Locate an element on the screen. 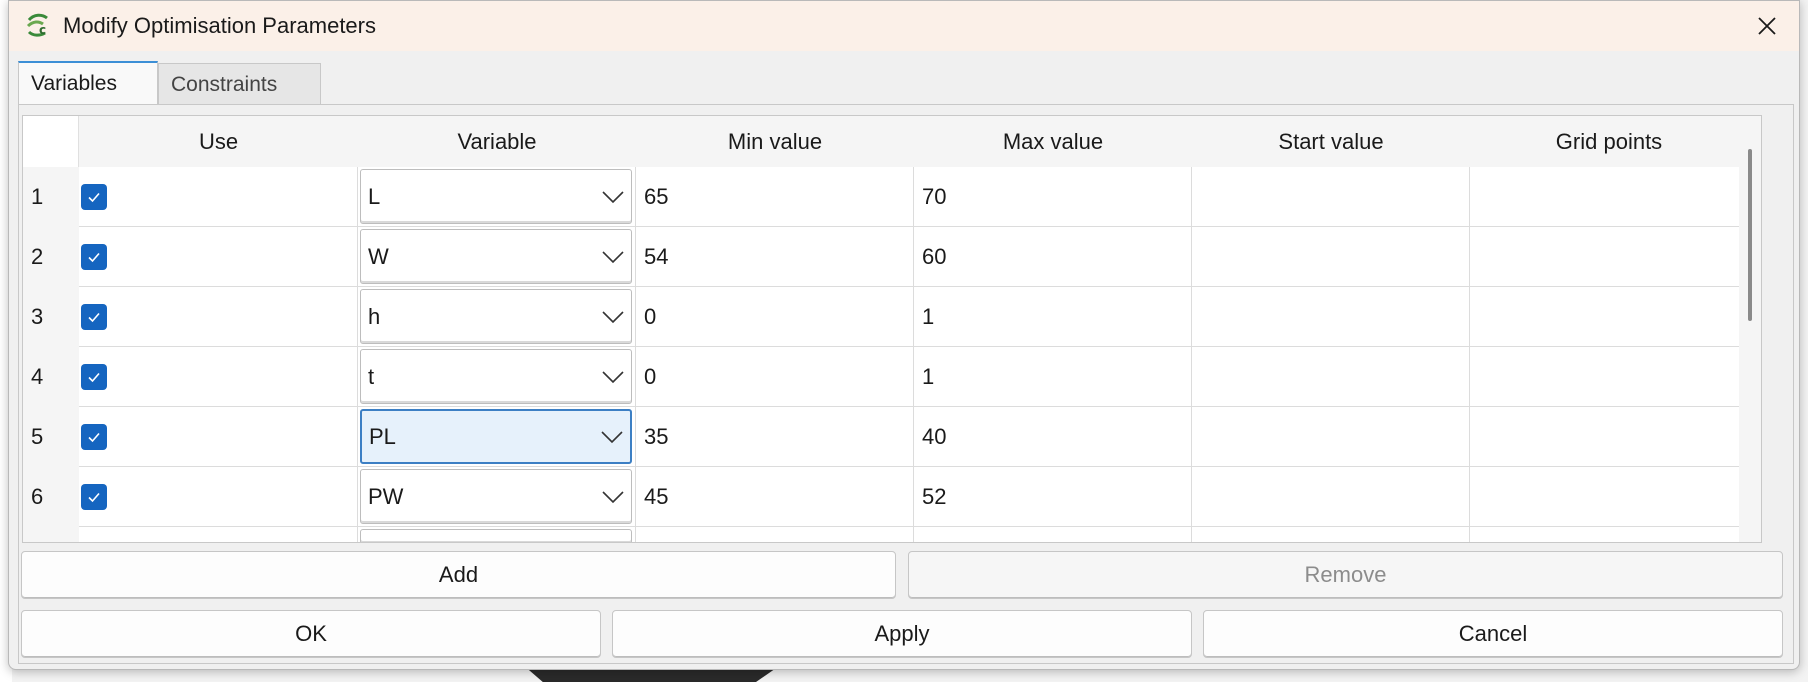  header-use: Use is located at coordinates (218, 141).